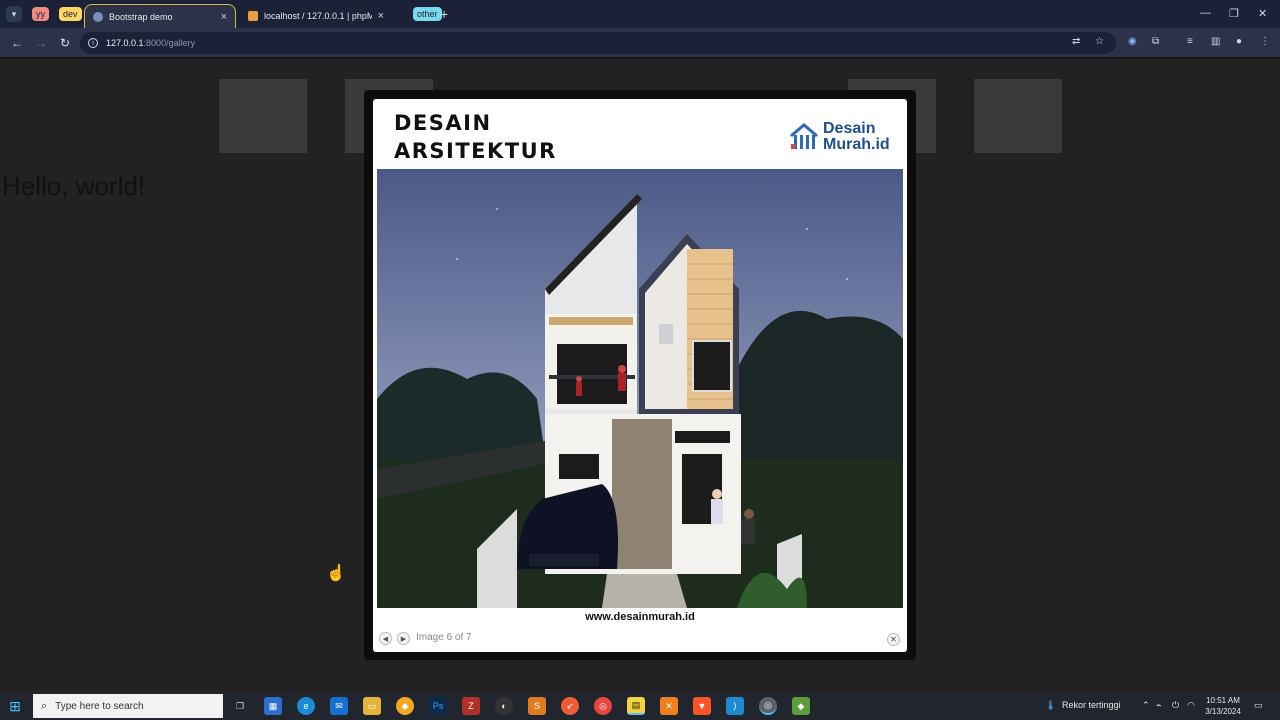 The height and width of the screenshot is (720, 1280). I want to click on extensions-puzzle-icon: ⧉, so click(1155, 41).